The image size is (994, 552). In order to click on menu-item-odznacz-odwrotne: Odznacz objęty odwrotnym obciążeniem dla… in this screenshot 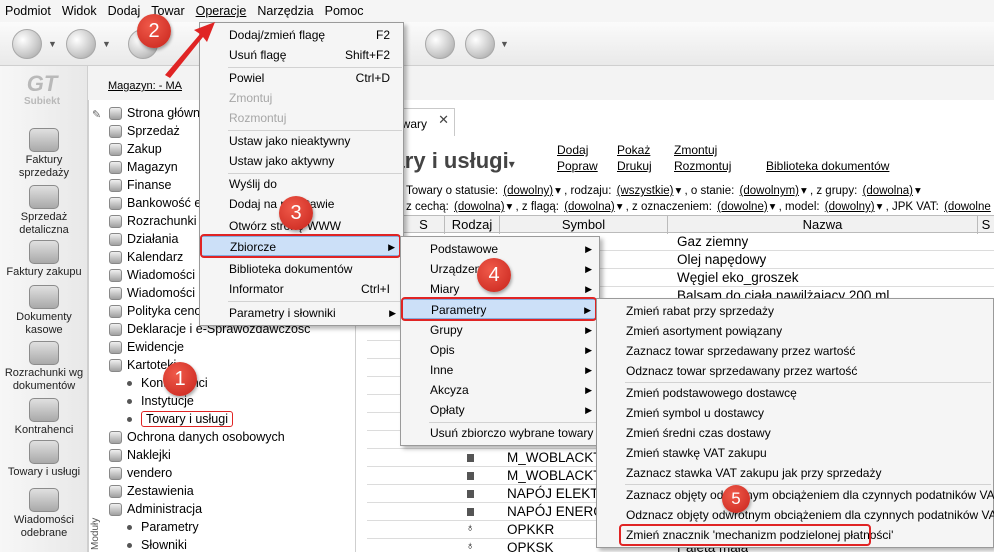, I will do `click(796, 515)`.